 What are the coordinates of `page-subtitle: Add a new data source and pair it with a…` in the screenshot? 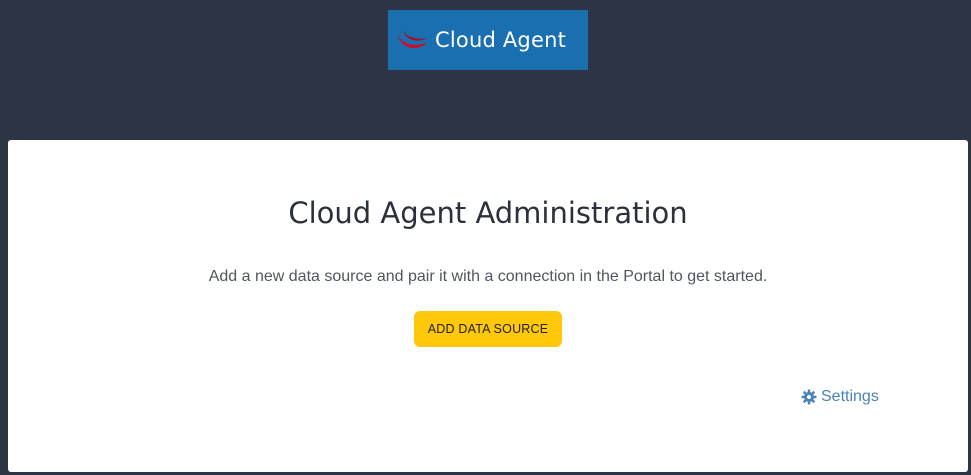 It's located at (488, 276).